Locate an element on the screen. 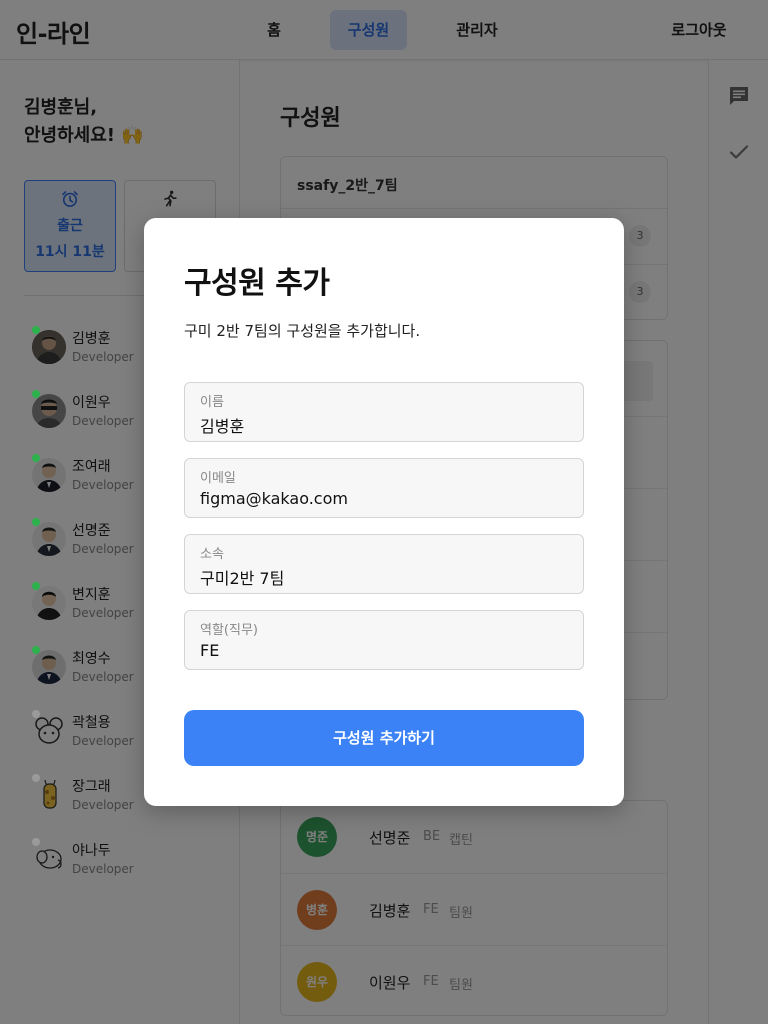  modal-title: 구성원 추가 is located at coordinates (257, 283).